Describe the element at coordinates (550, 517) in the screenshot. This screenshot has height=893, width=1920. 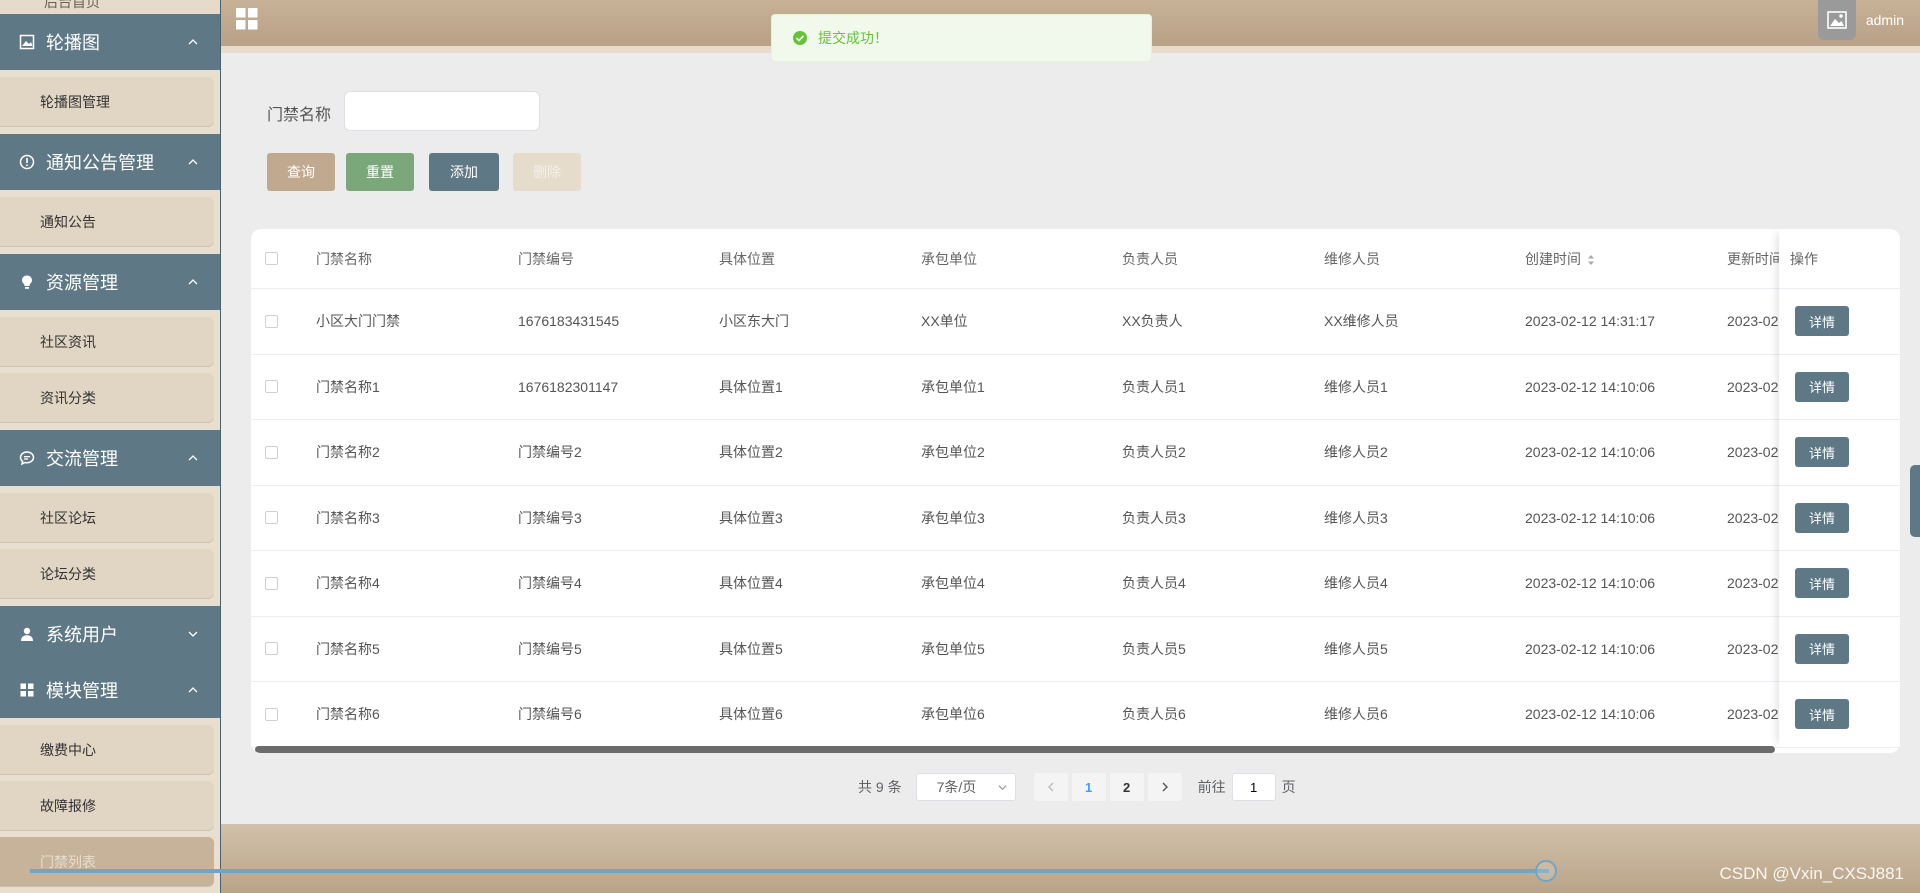
I see `table-cell: 门禁编号3` at that location.